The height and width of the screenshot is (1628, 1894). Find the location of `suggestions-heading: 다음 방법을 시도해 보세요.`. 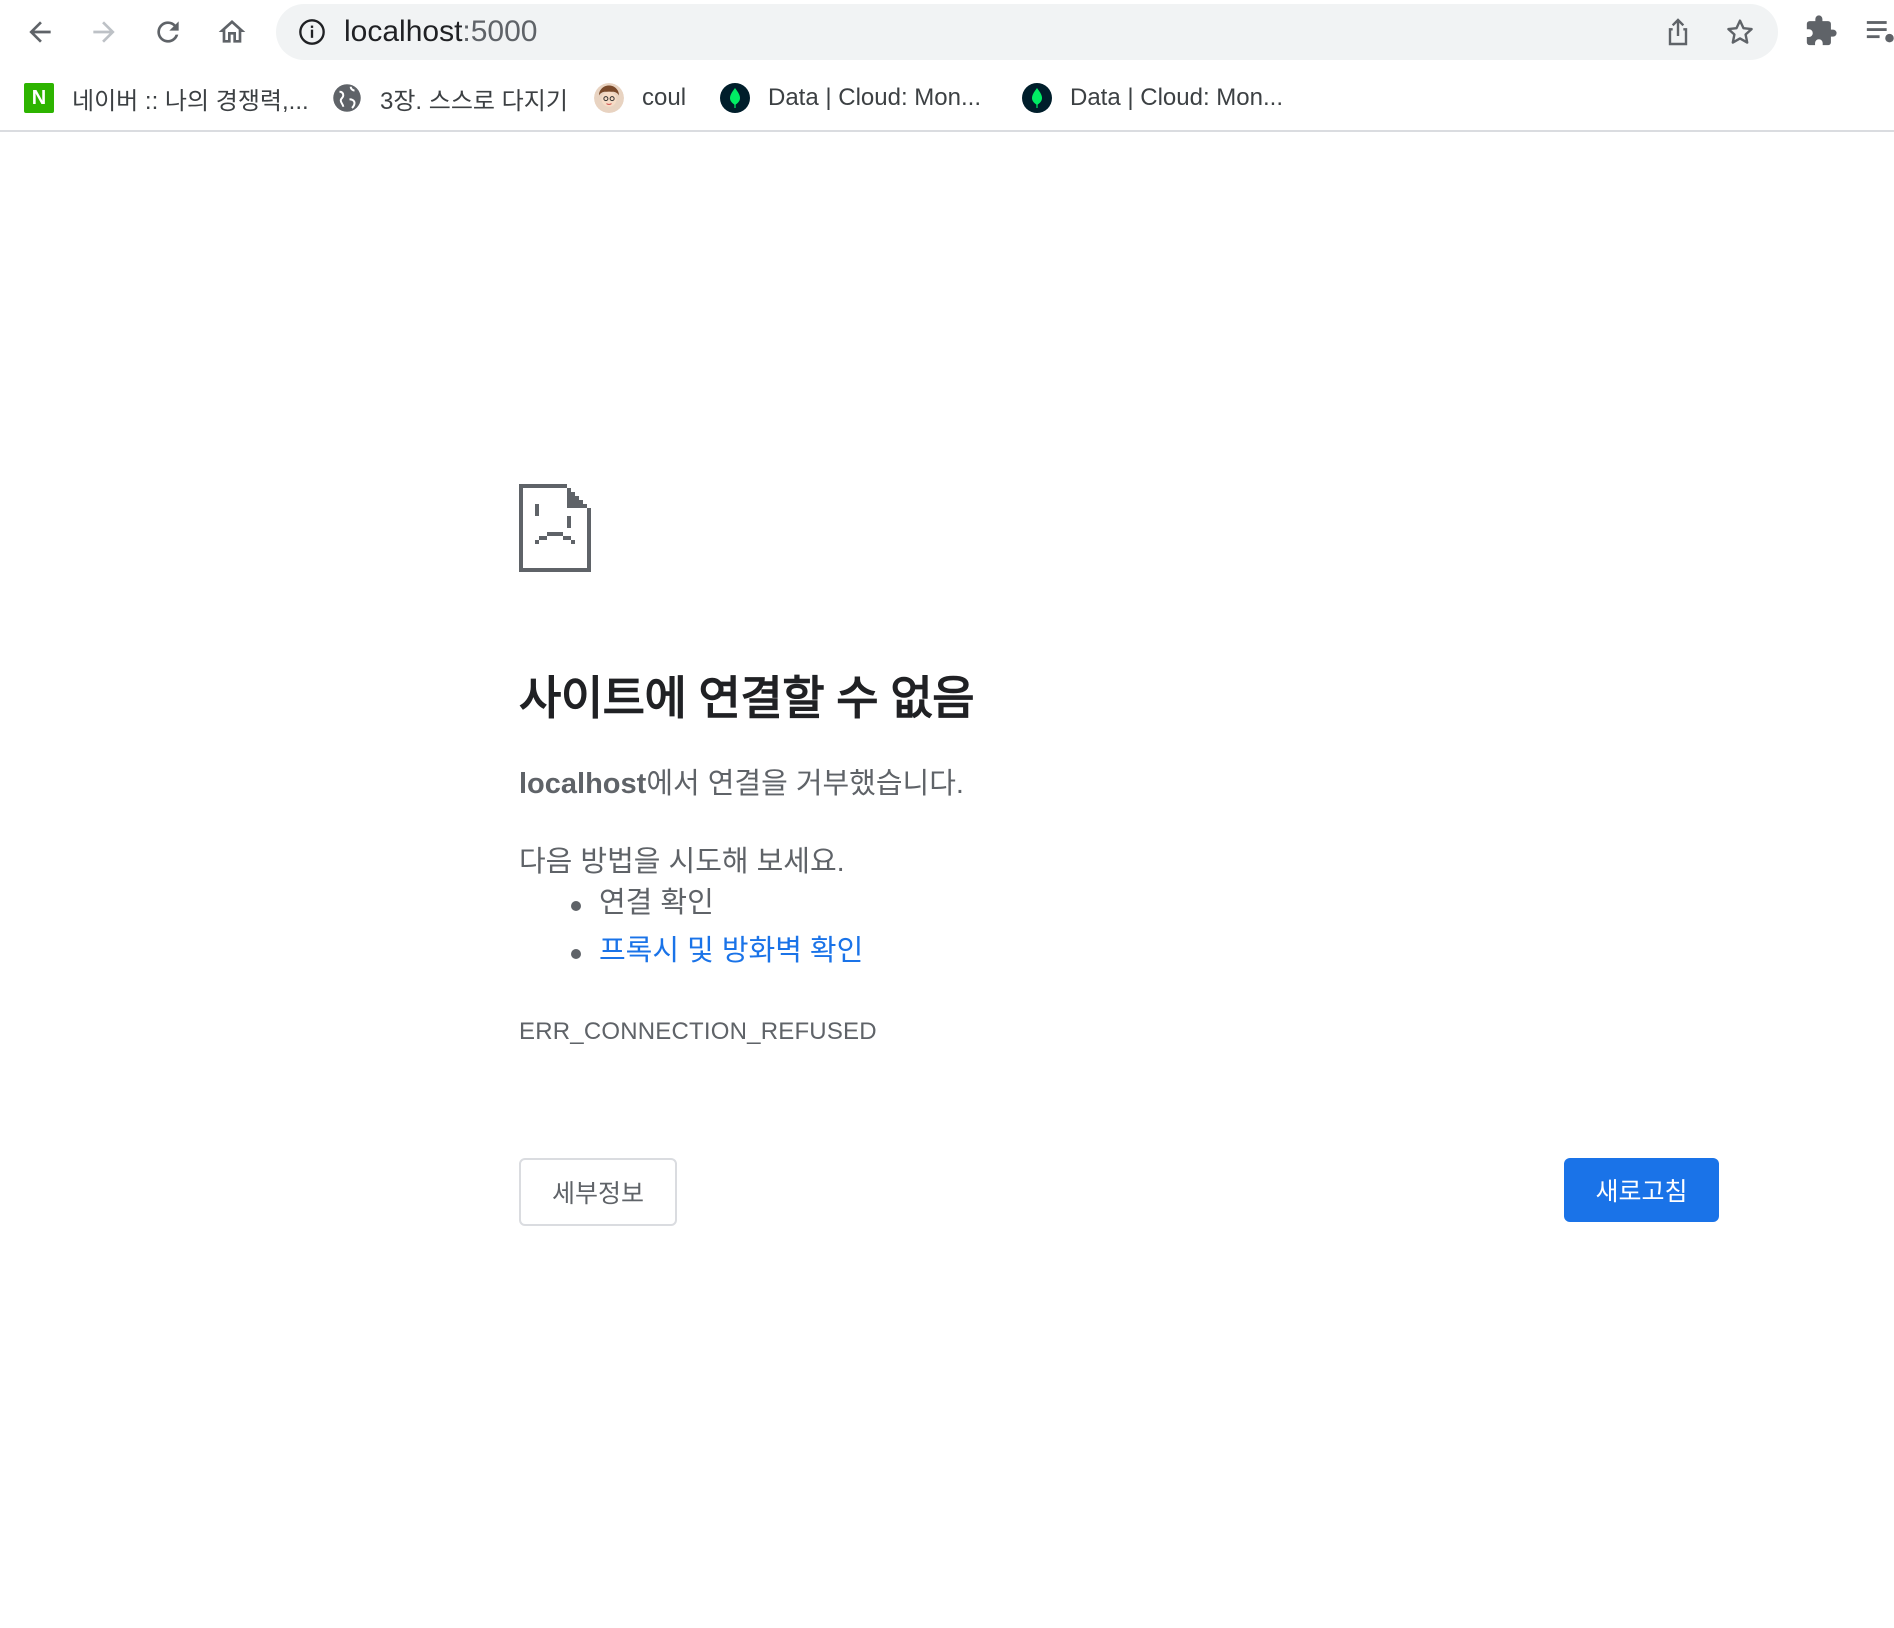

suggestions-heading: 다음 방법을 시도해 보세요. is located at coordinates (682, 862).